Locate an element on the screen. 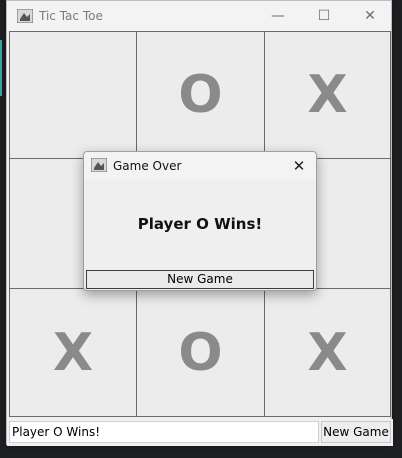  dialog-message: Player O Wins! is located at coordinates (200, 224).